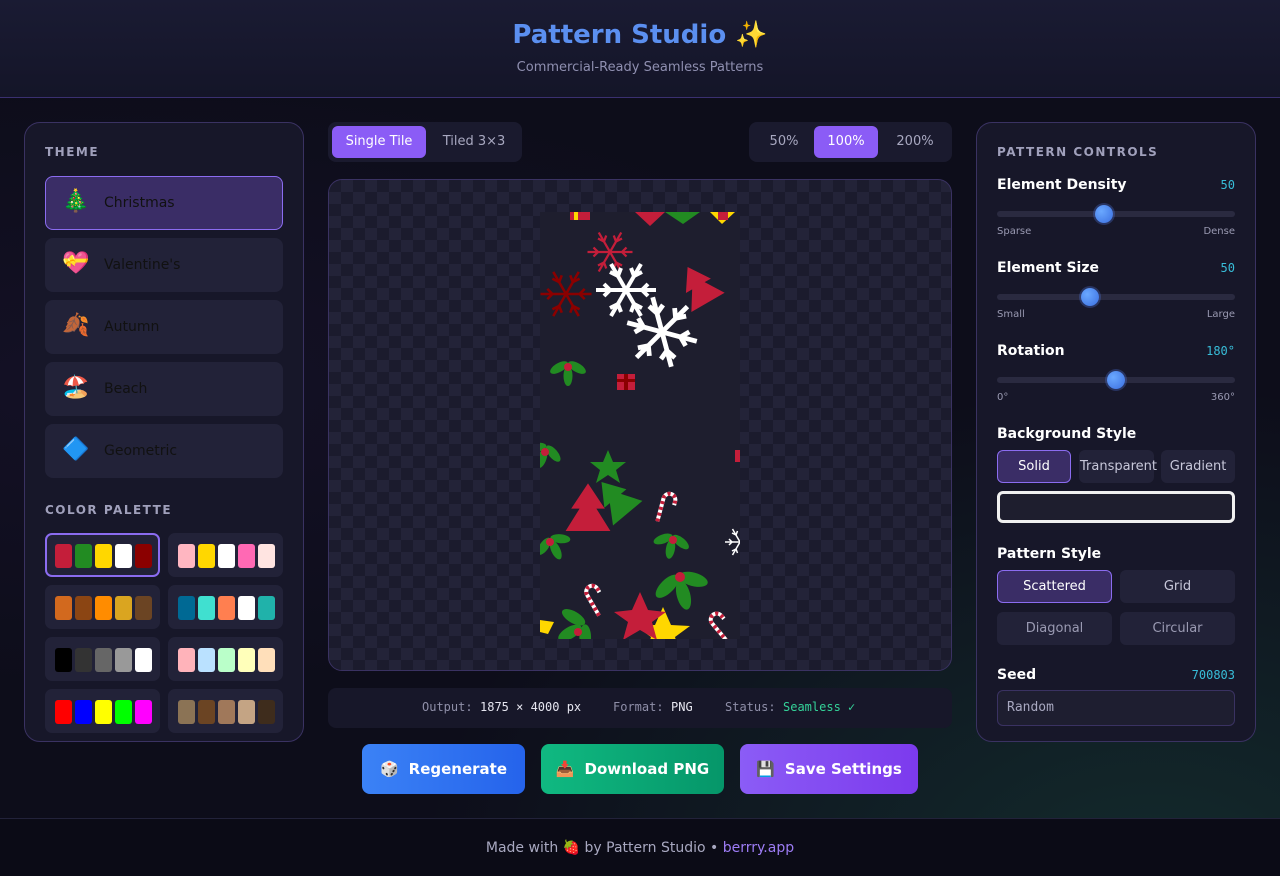 This screenshot has width=1280, height=876. I want to click on background-transparent-button: Transparent, so click(1118, 466).